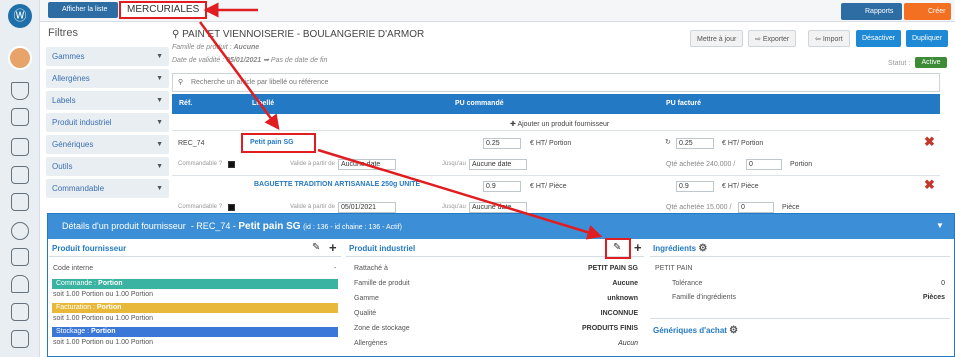  Describe the element at coordinates (239, 76) in the screenshot. I see `arrow-to-petit-pain` at that location.